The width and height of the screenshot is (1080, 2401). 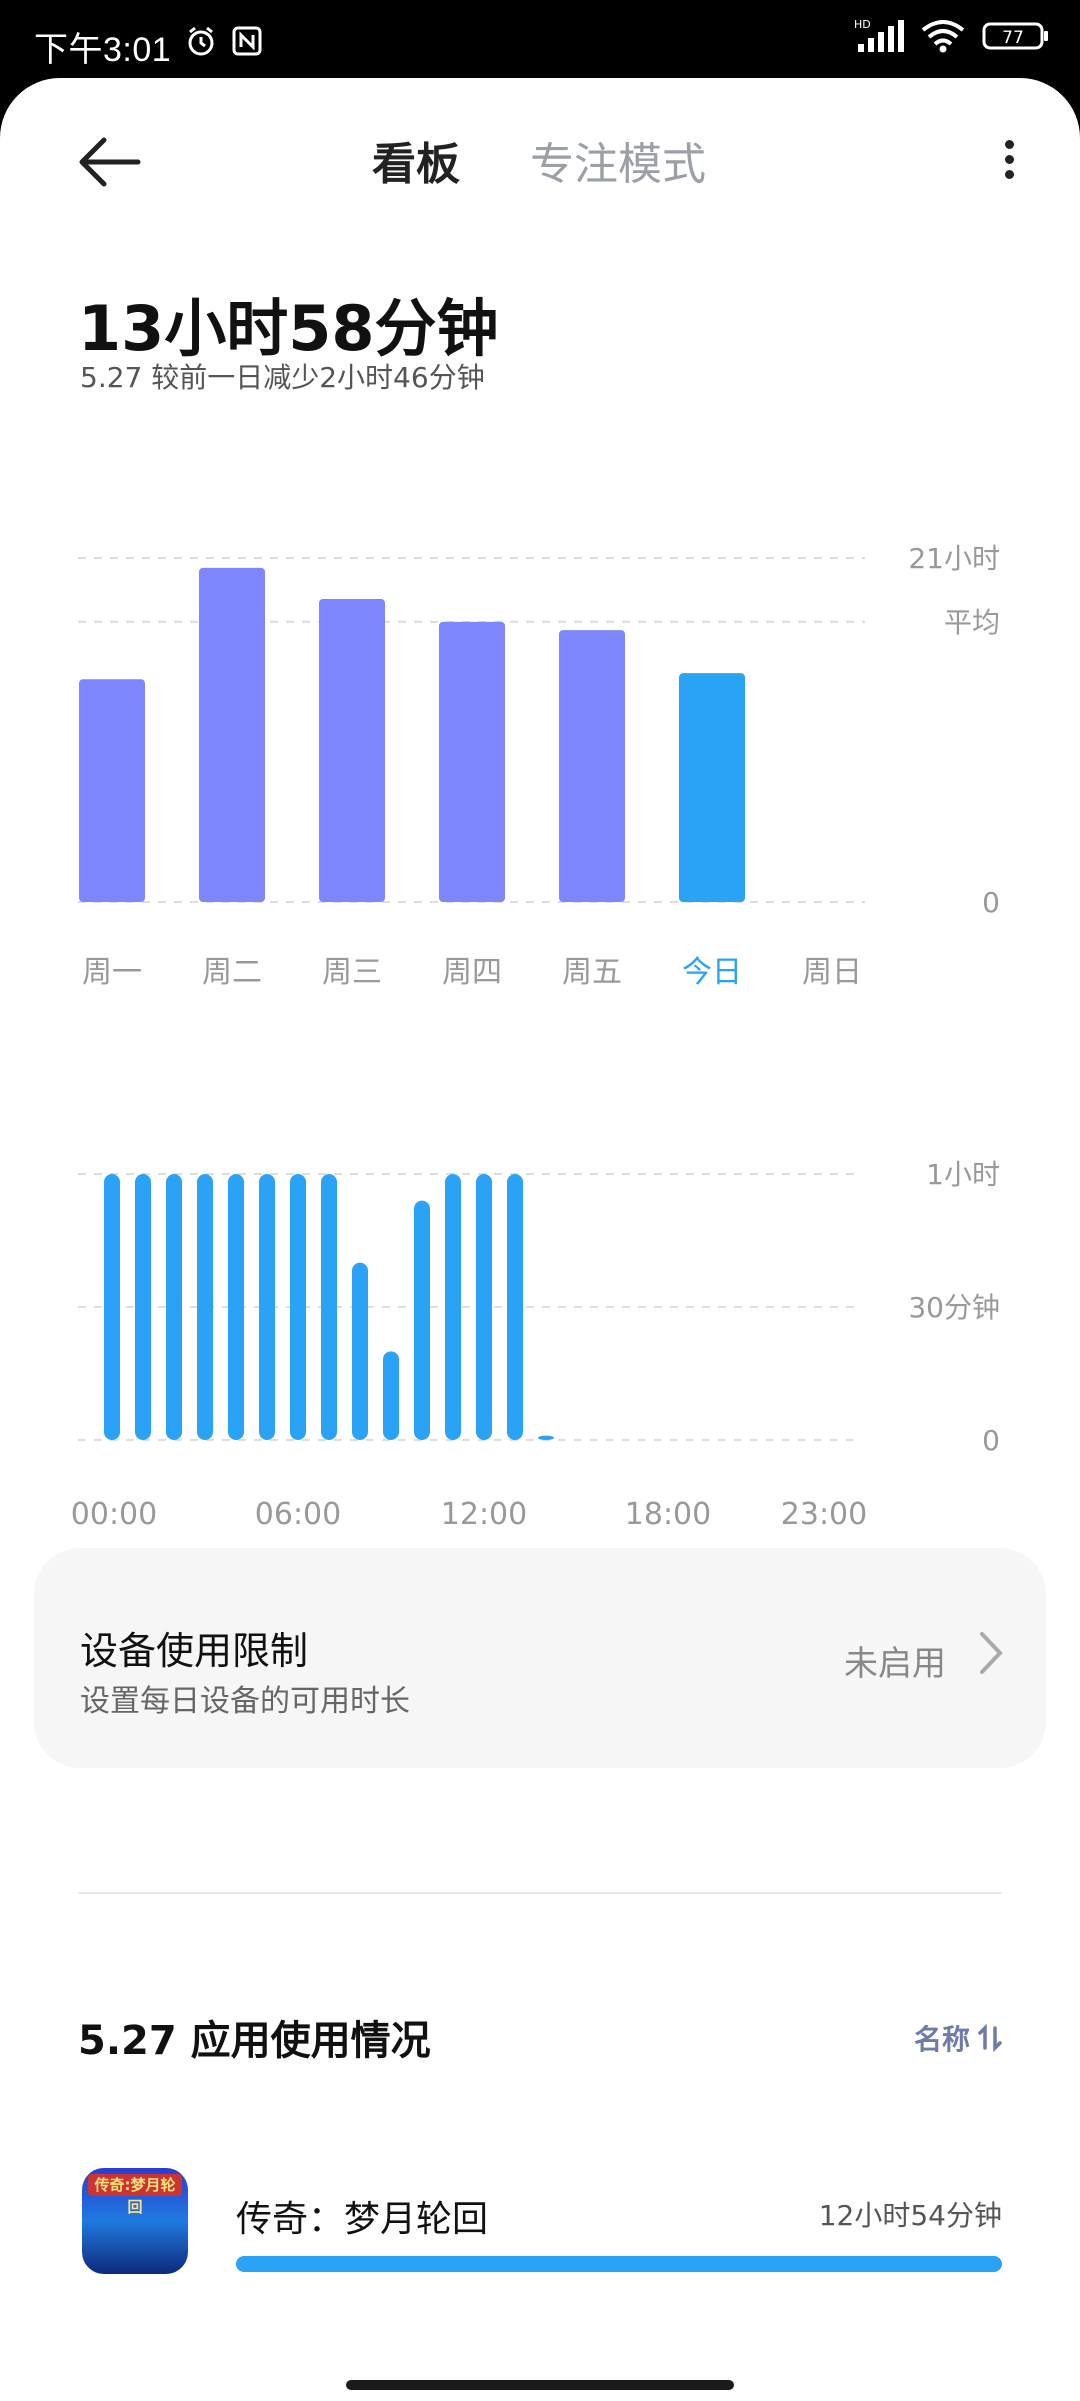 What do you see at coordinates (472, 972) in the screenshot?
I see `x-tick-label: 周四` at bounding box center [472, 972].